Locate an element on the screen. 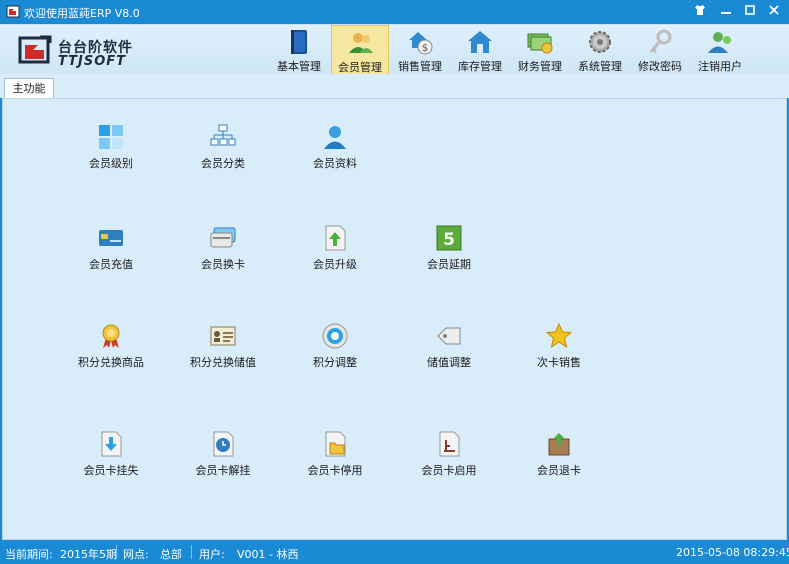 The image size is (789, 564). calendar-5-icon: 5 is located at coordinates (449, 238).